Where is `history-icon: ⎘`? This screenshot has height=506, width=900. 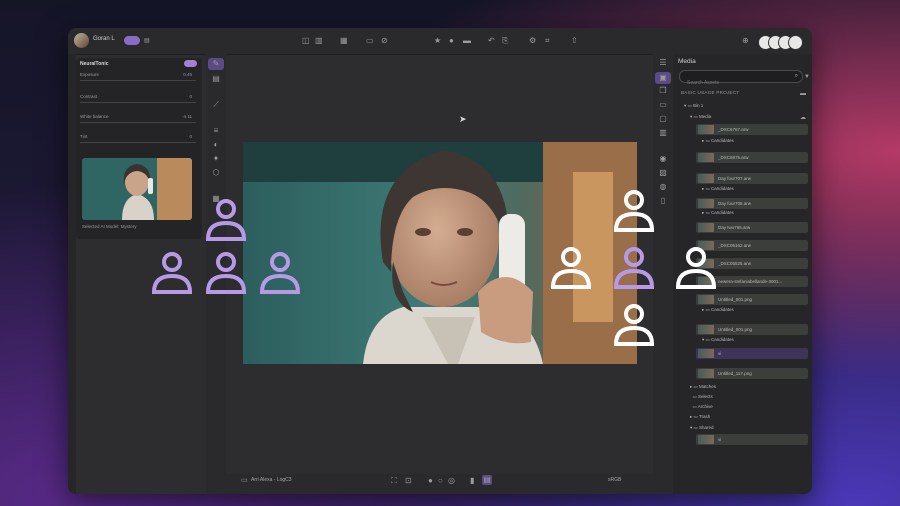 history-icon: ⎘ is located at coordinates (505, 41).